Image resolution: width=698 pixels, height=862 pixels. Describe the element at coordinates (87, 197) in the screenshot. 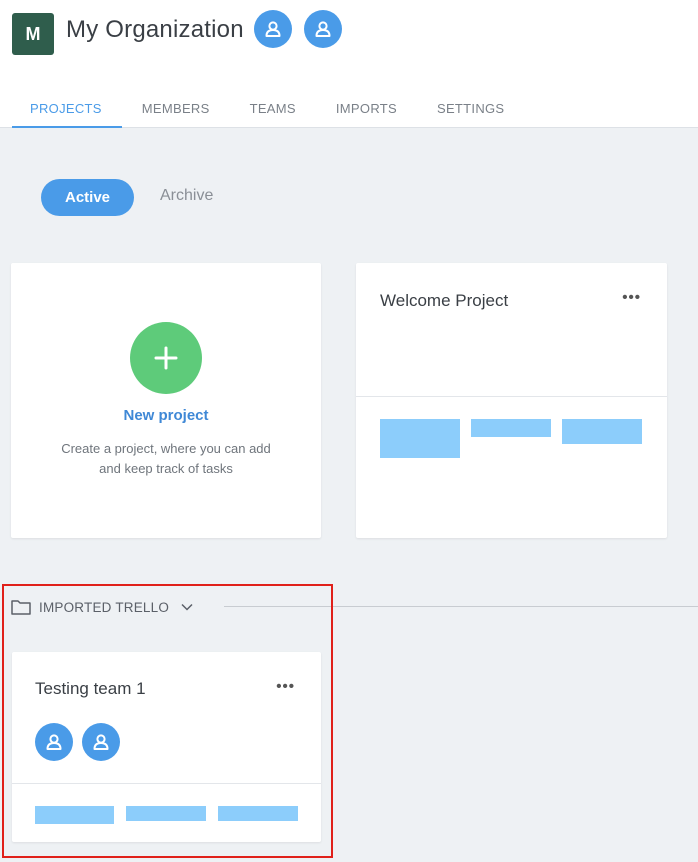

I see `filter-active-button: Active` at that location.